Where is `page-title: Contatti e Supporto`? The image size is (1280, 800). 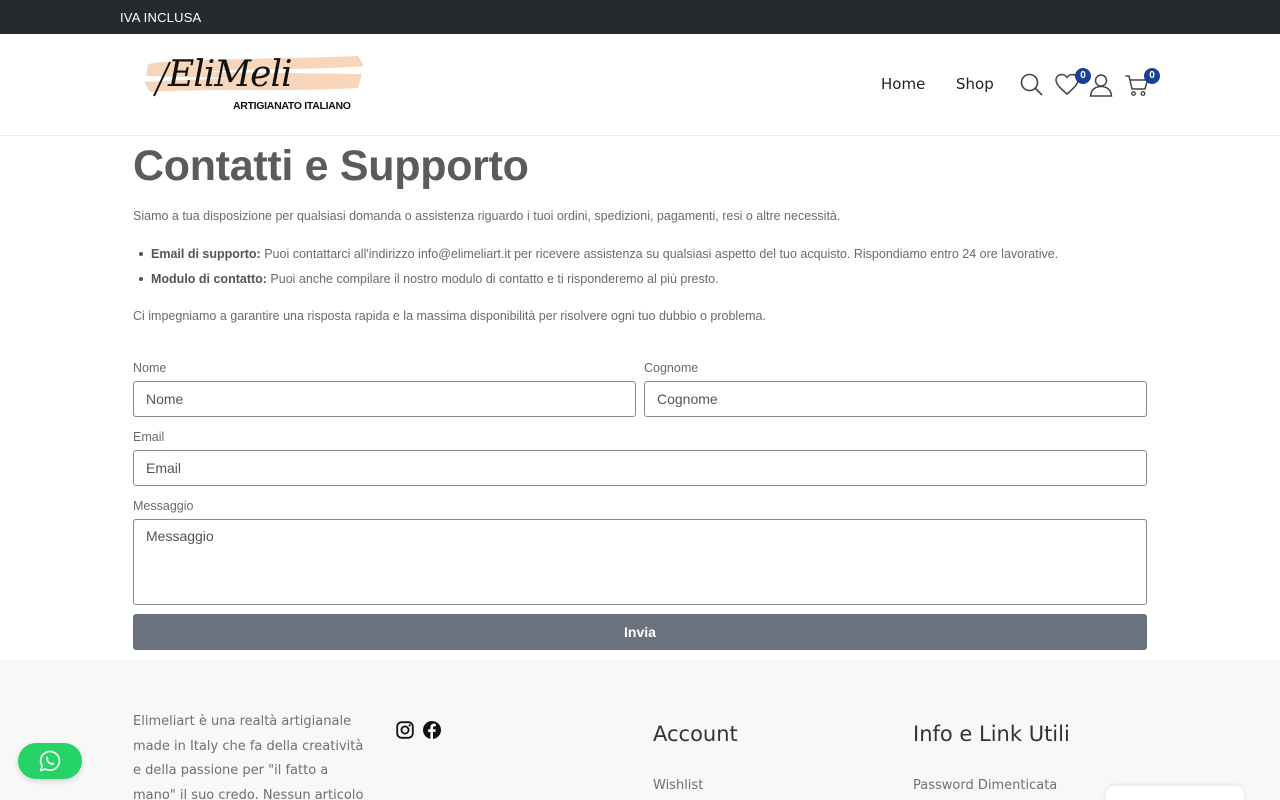 page-title: Contatti e Supporto is located at coordinates (331, 166).